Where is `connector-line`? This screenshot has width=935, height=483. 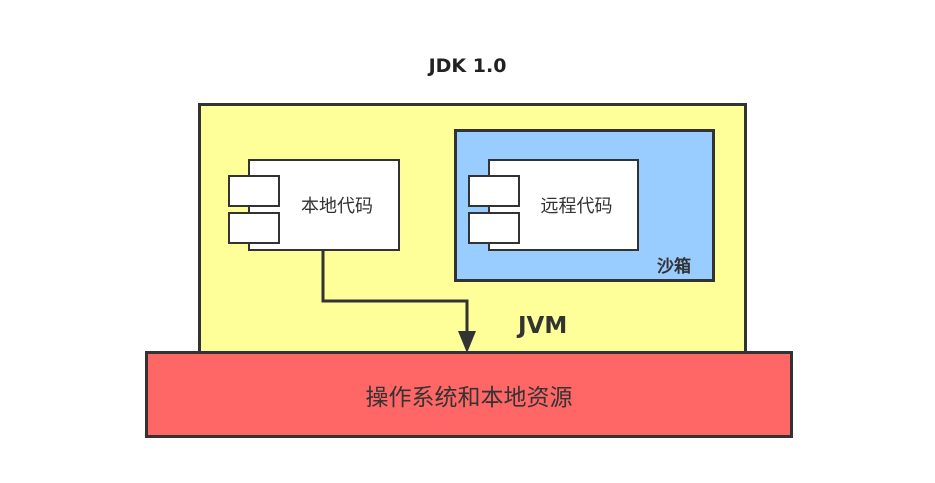
connector-line is located at coordinates (395, 292).